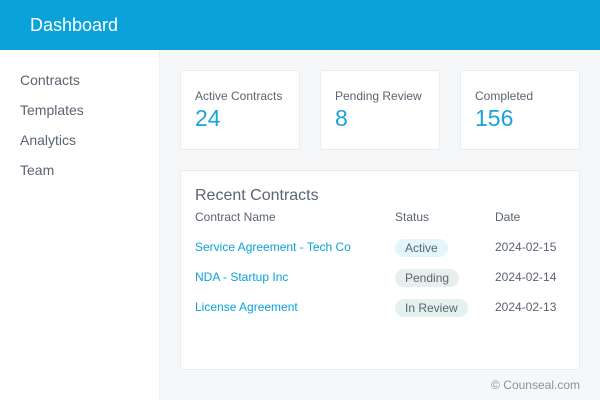  I want to click on top-bar: Dashboard, so click(300, 25).